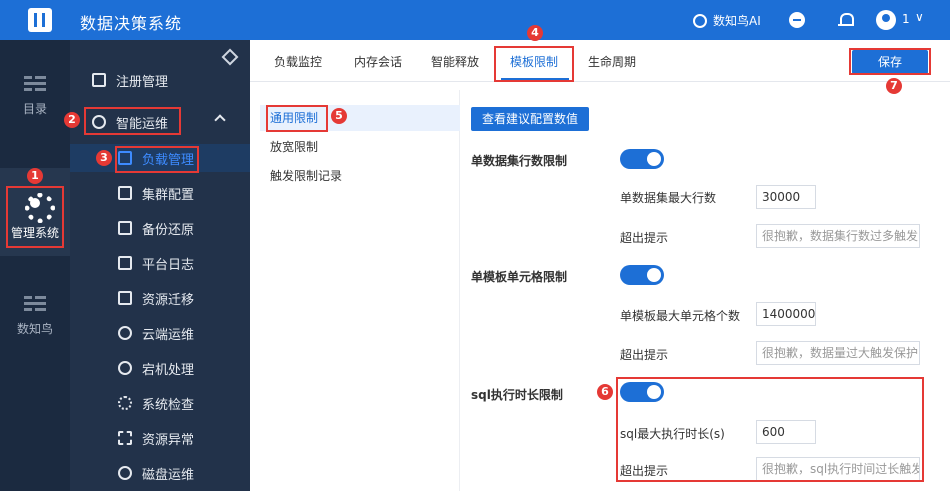  What do you see at coordinates (786, 314) in the screenshot?
I see `template-max-cells-input: 1400000` at bounding box center [786, 314].